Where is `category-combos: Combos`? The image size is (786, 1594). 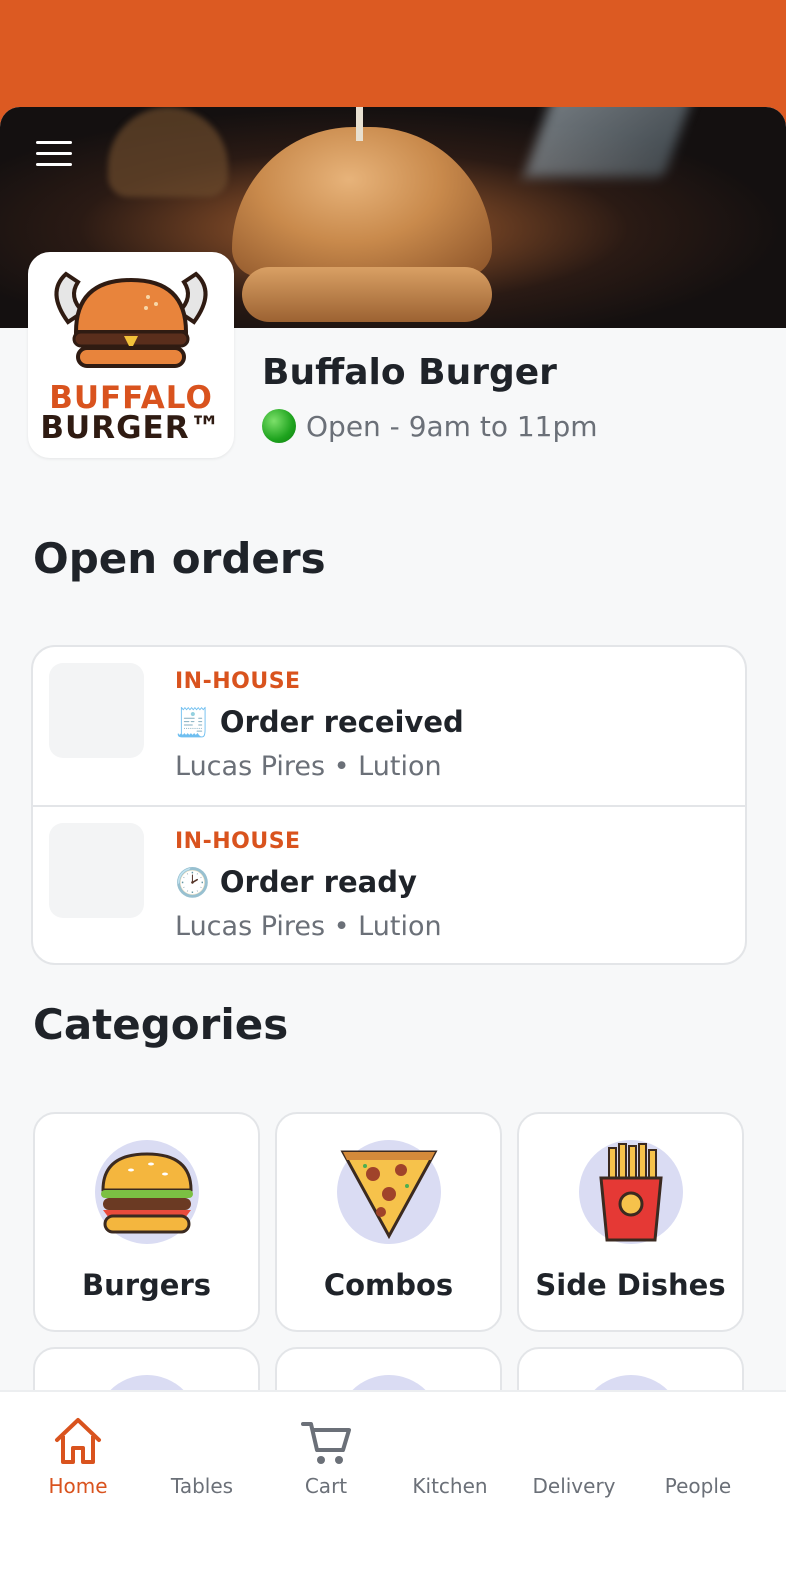
category-combos: Combos is located at coordinates (388, 1222).